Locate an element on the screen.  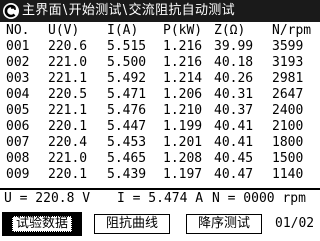
cell-current: 5.515 is located at coordinates (127, 46).